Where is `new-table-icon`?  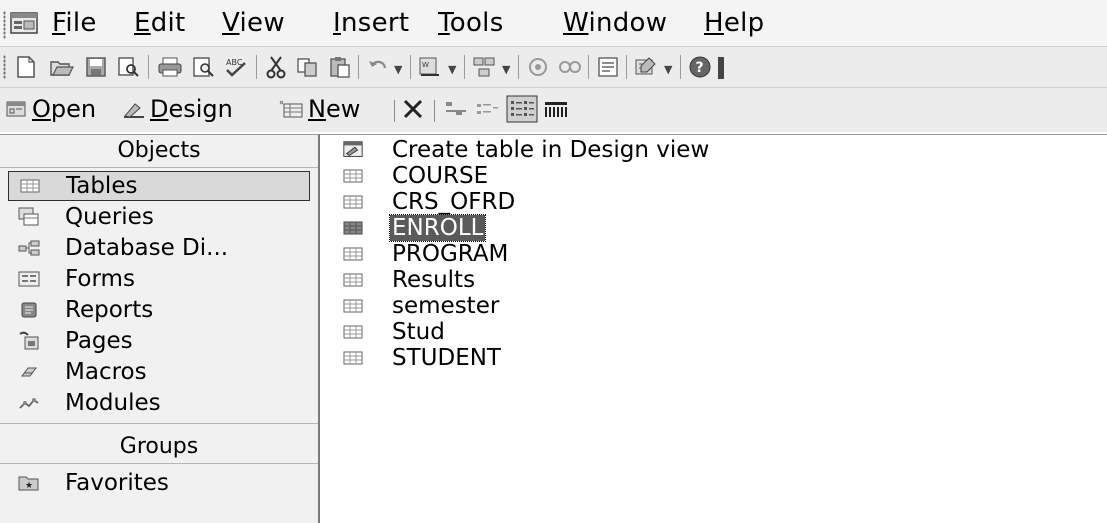 new-table-icon is located at coordinates (291, 109).